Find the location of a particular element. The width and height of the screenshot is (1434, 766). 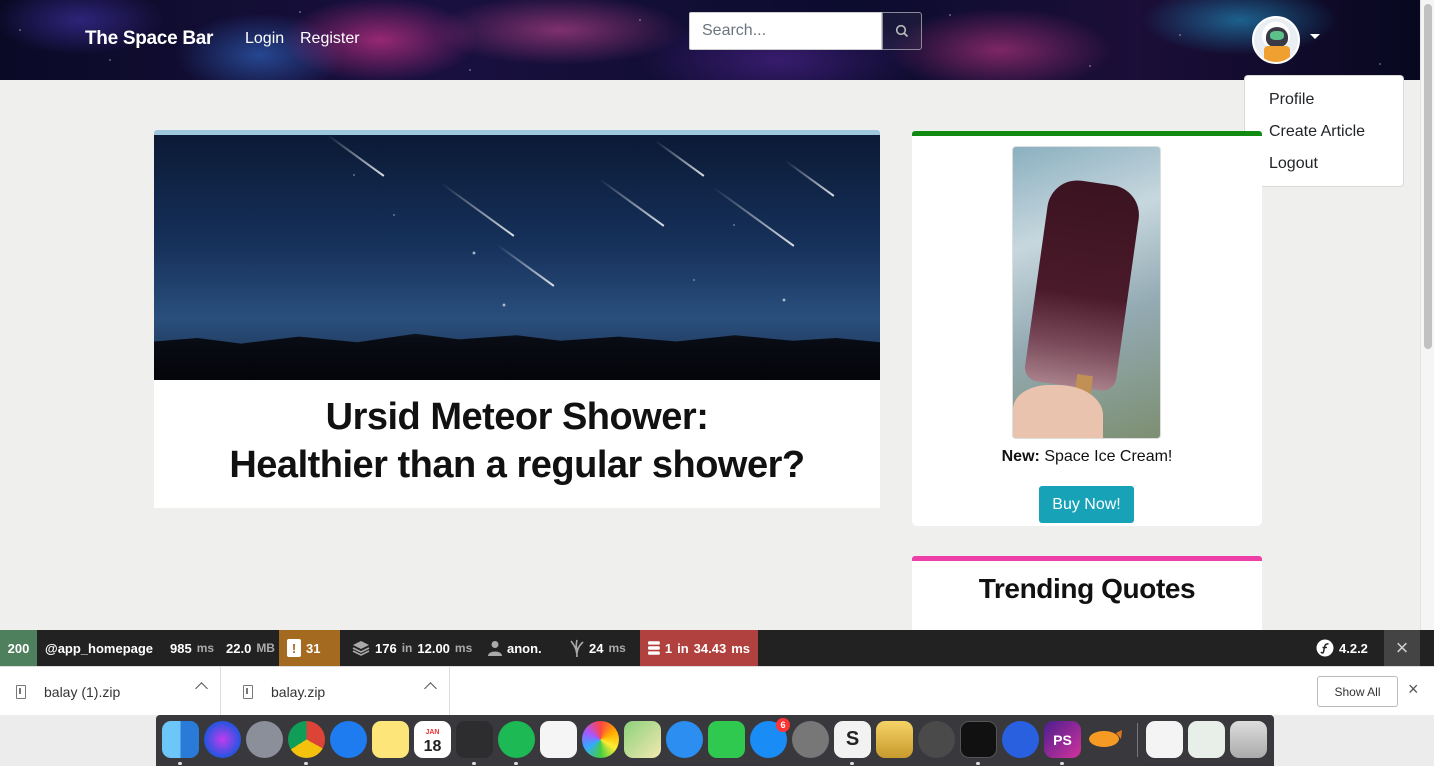

search-icon is located at coordinates (902, 31).